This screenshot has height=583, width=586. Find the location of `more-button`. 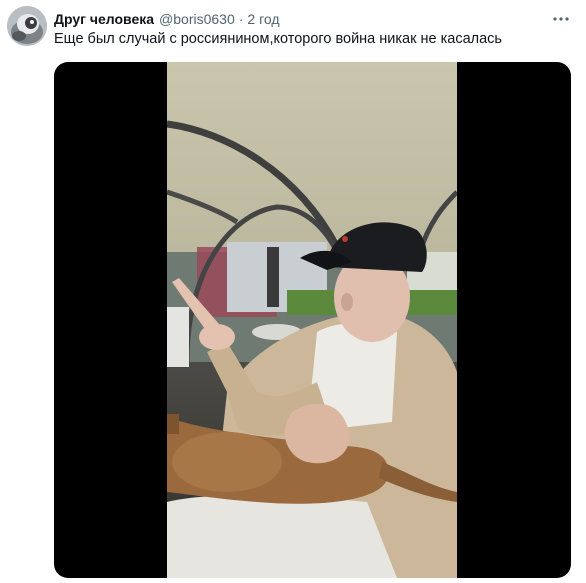

more-button is located at coordinates (561, 19).